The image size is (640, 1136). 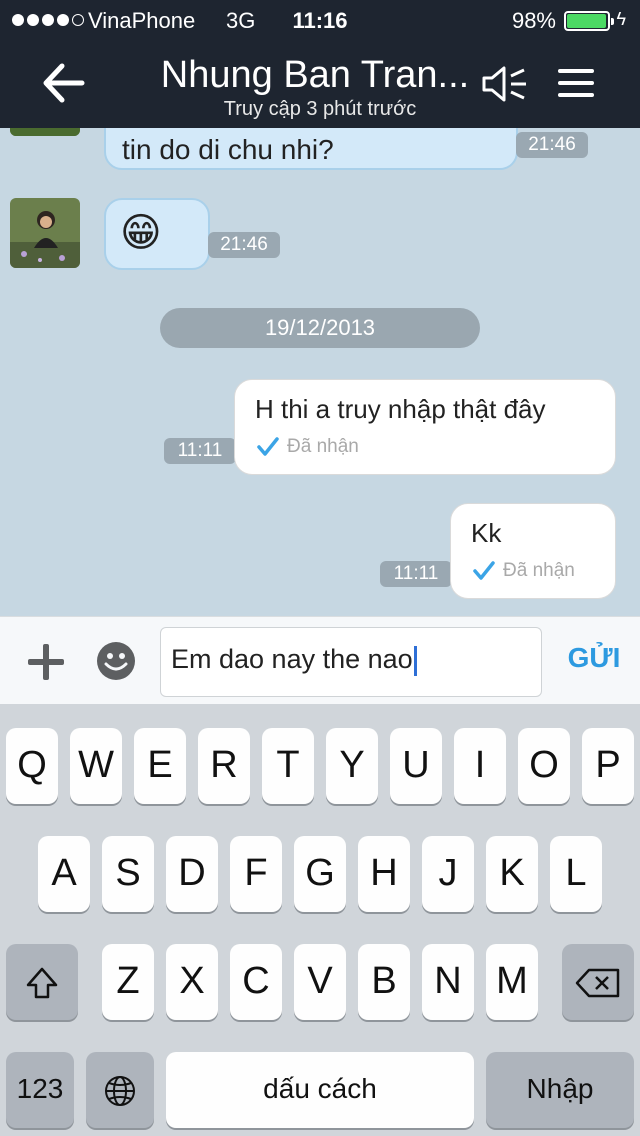 What do you see at coordinates (560, 1090) in the screenshot?
I see `return-key: Nhập` at bounding box center [560, 1090].